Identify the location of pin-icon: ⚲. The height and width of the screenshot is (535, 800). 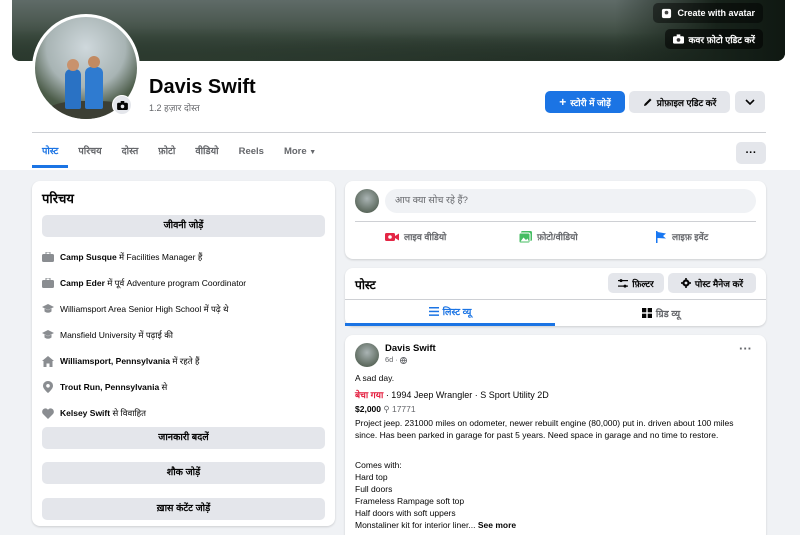
(387, 409).